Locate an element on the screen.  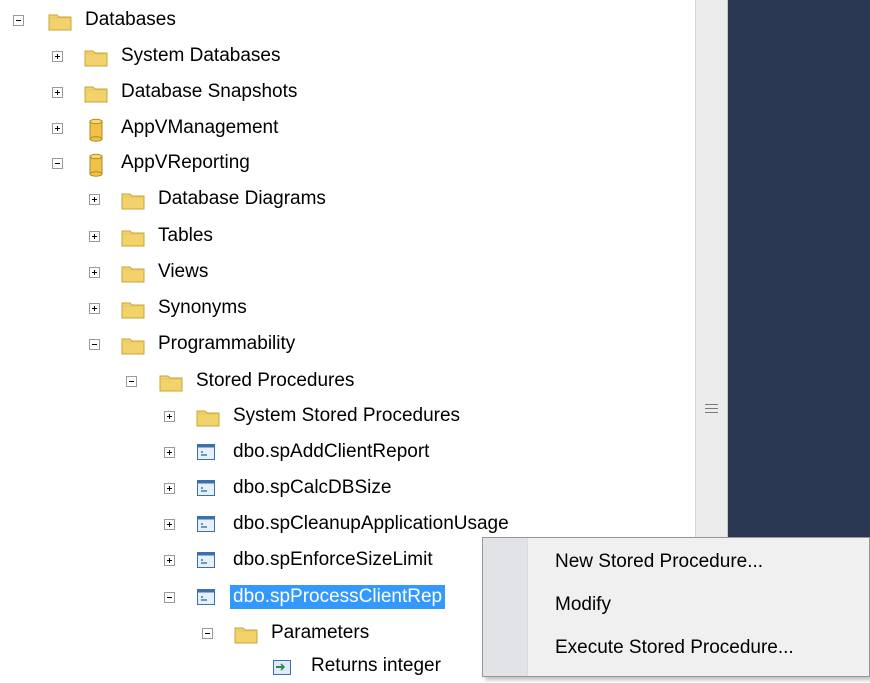
tree-node-label: Databases is located at coordinates (130, 19).